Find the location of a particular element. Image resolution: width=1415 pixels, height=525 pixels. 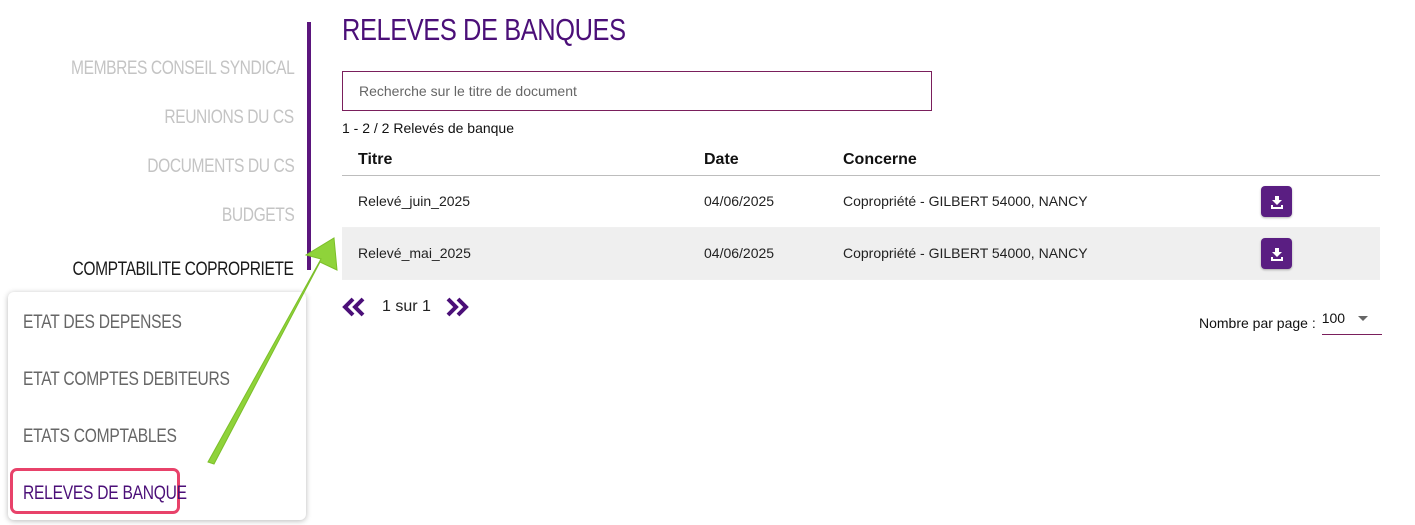

submenu-item-etat-depenses: ETAT DES DEPENSES is located at coordinates (102, 323).